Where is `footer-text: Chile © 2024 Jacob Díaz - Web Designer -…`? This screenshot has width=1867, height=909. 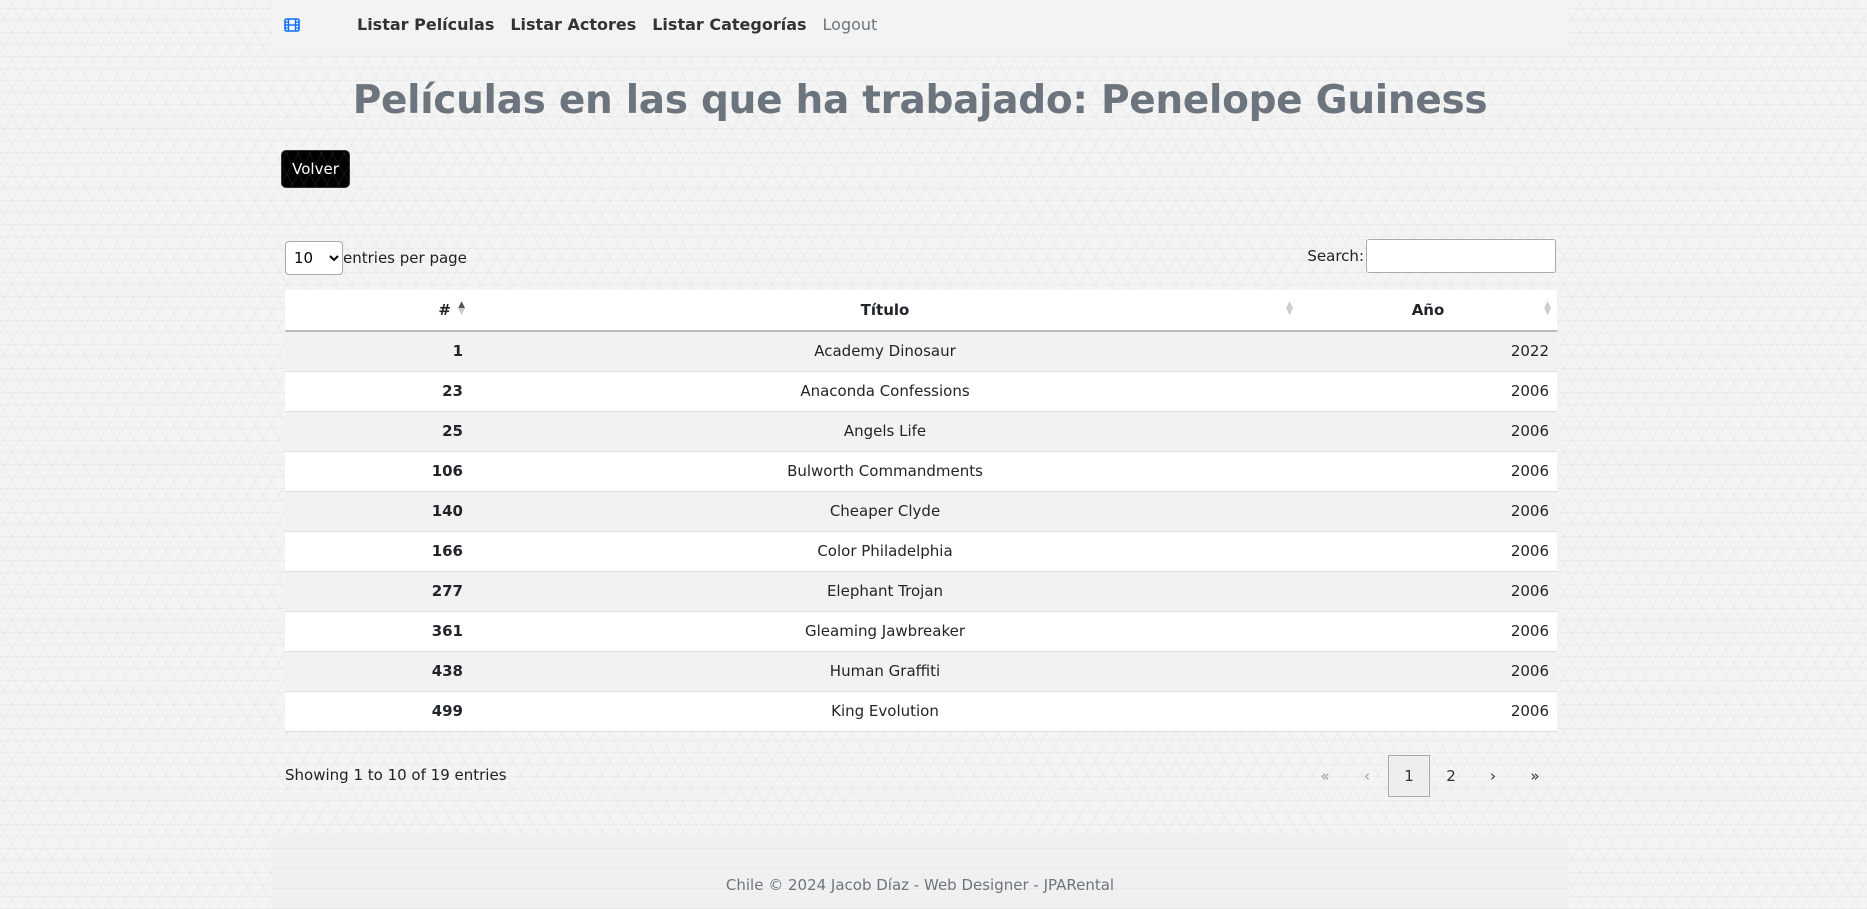 footer-text: Chile © 2024 Jacob Díaz - Web Designer -… is located at coordinates (920, 885).